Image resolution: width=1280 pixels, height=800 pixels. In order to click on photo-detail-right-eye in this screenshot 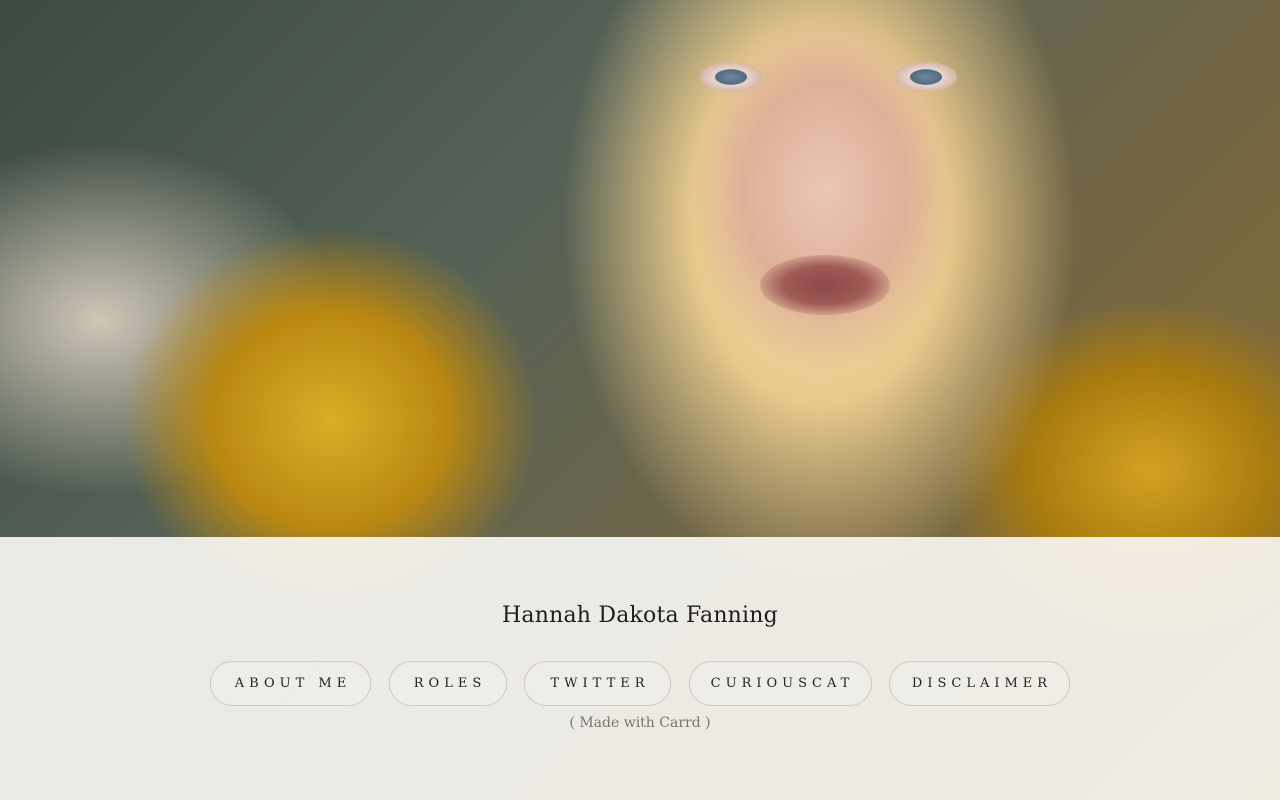, I will do `click(926, 77)`.